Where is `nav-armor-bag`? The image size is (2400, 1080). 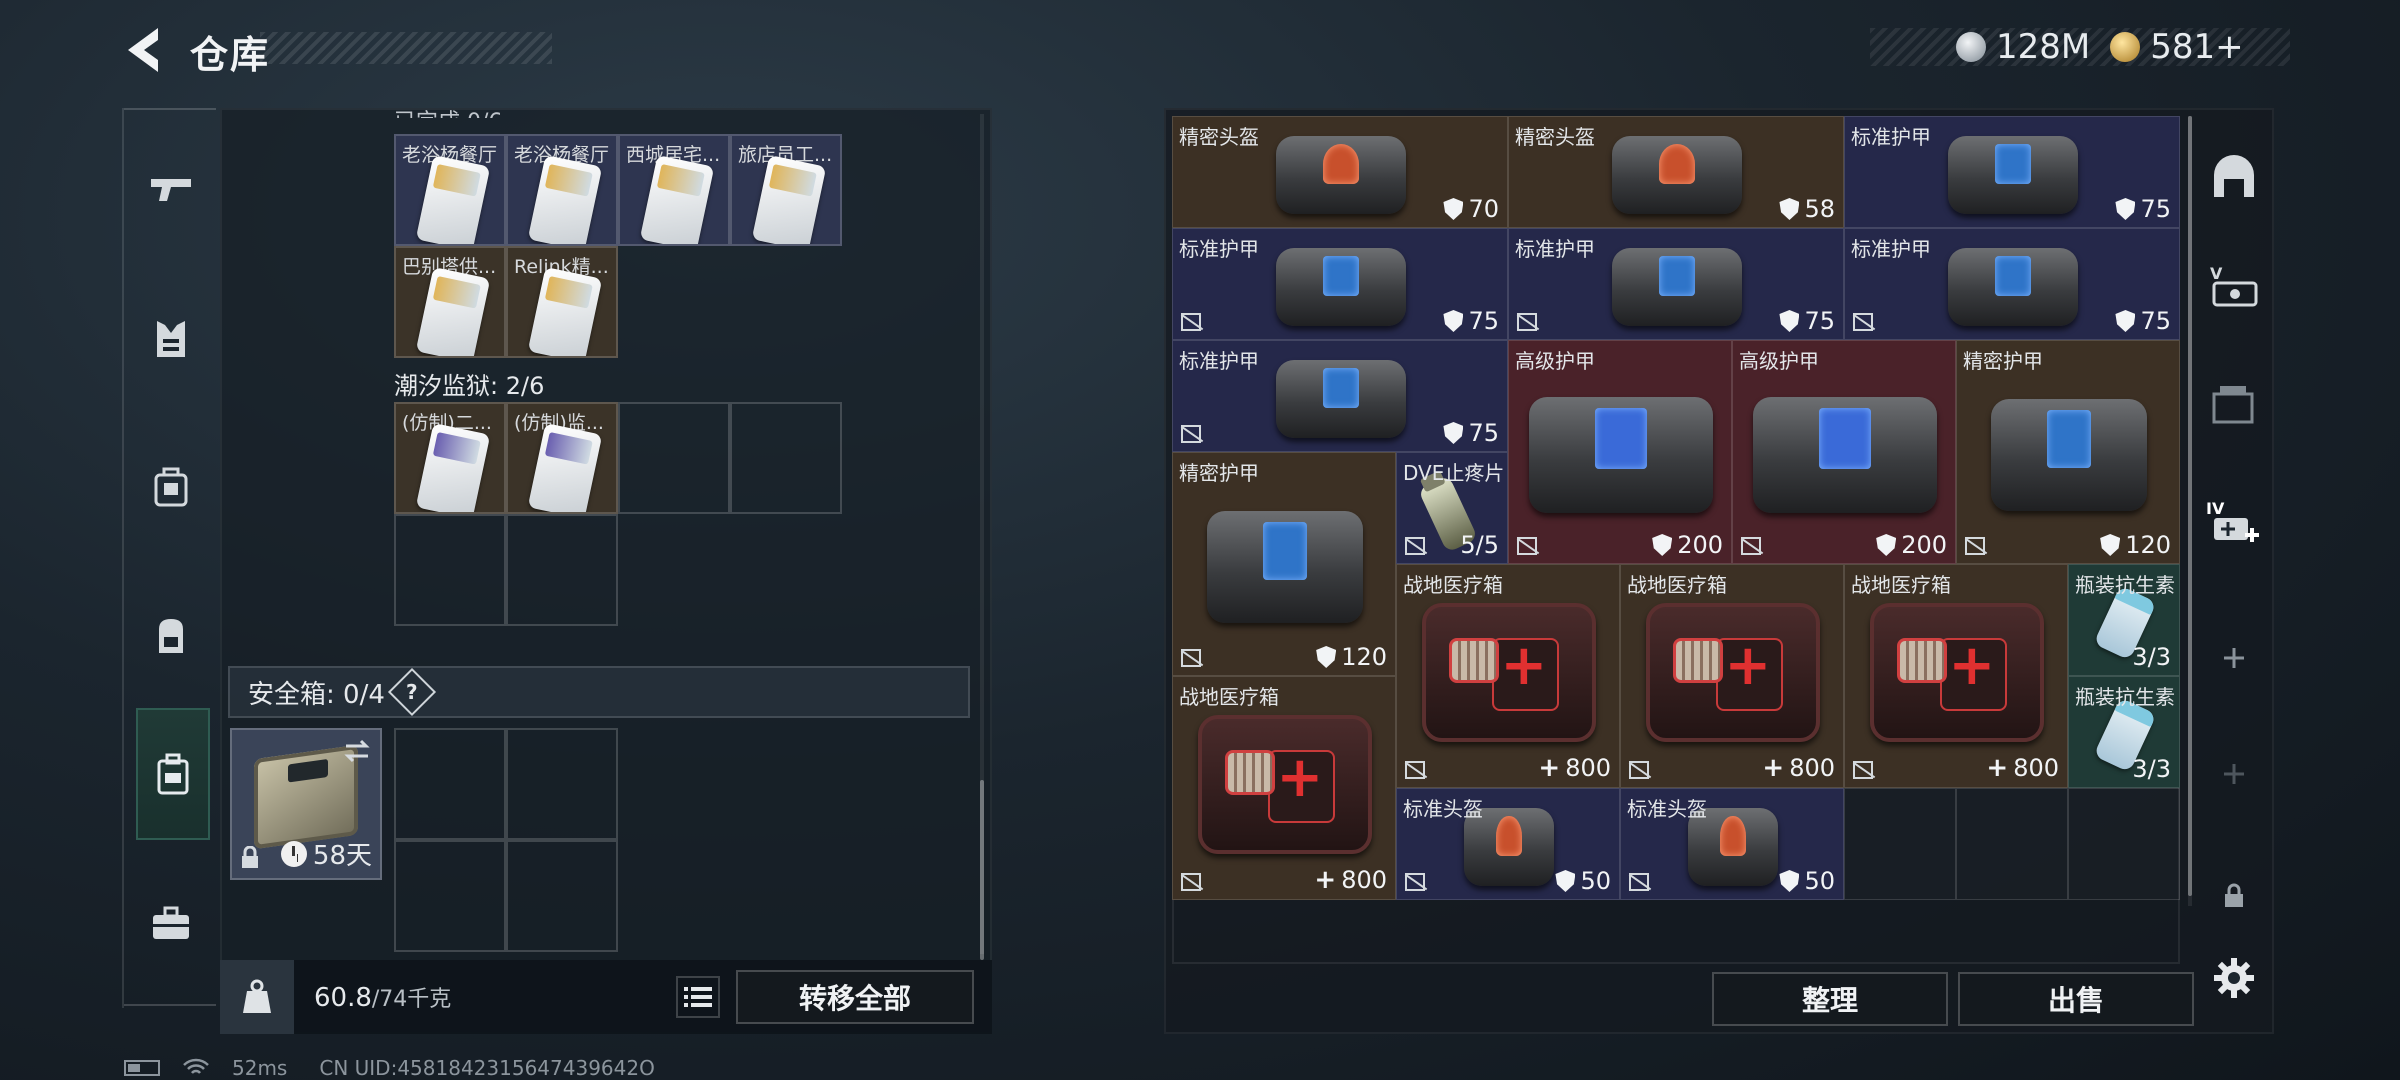 nav-armor-bag is located at coordinates (171, 487).